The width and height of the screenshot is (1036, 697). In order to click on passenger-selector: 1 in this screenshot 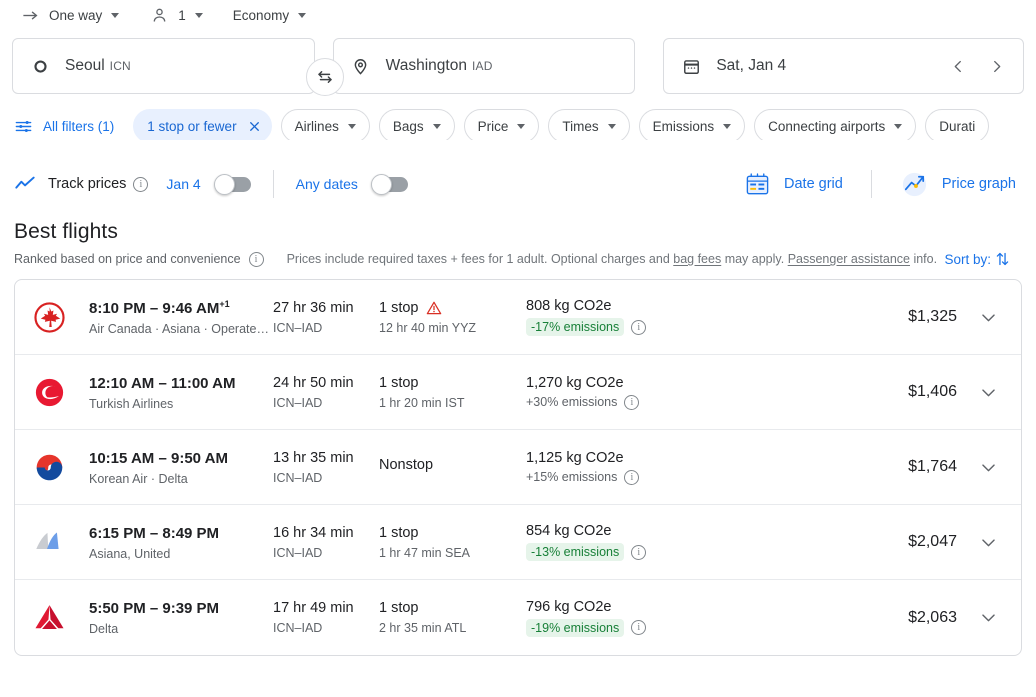, I will do `click(176, 15)`.